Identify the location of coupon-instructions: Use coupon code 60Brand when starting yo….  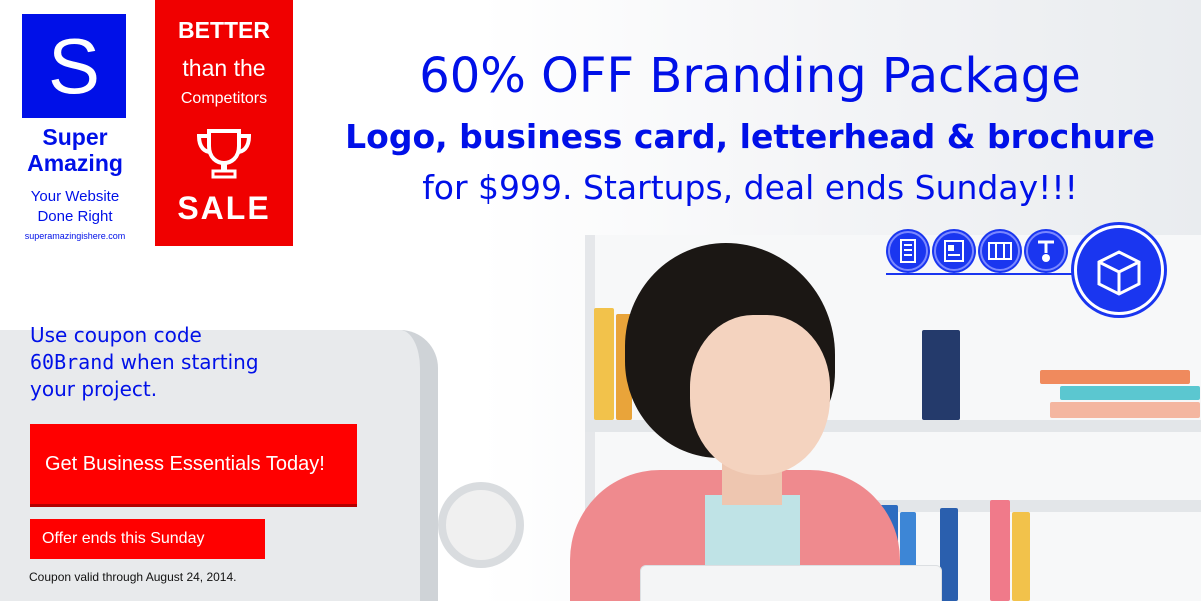
(175, 362).